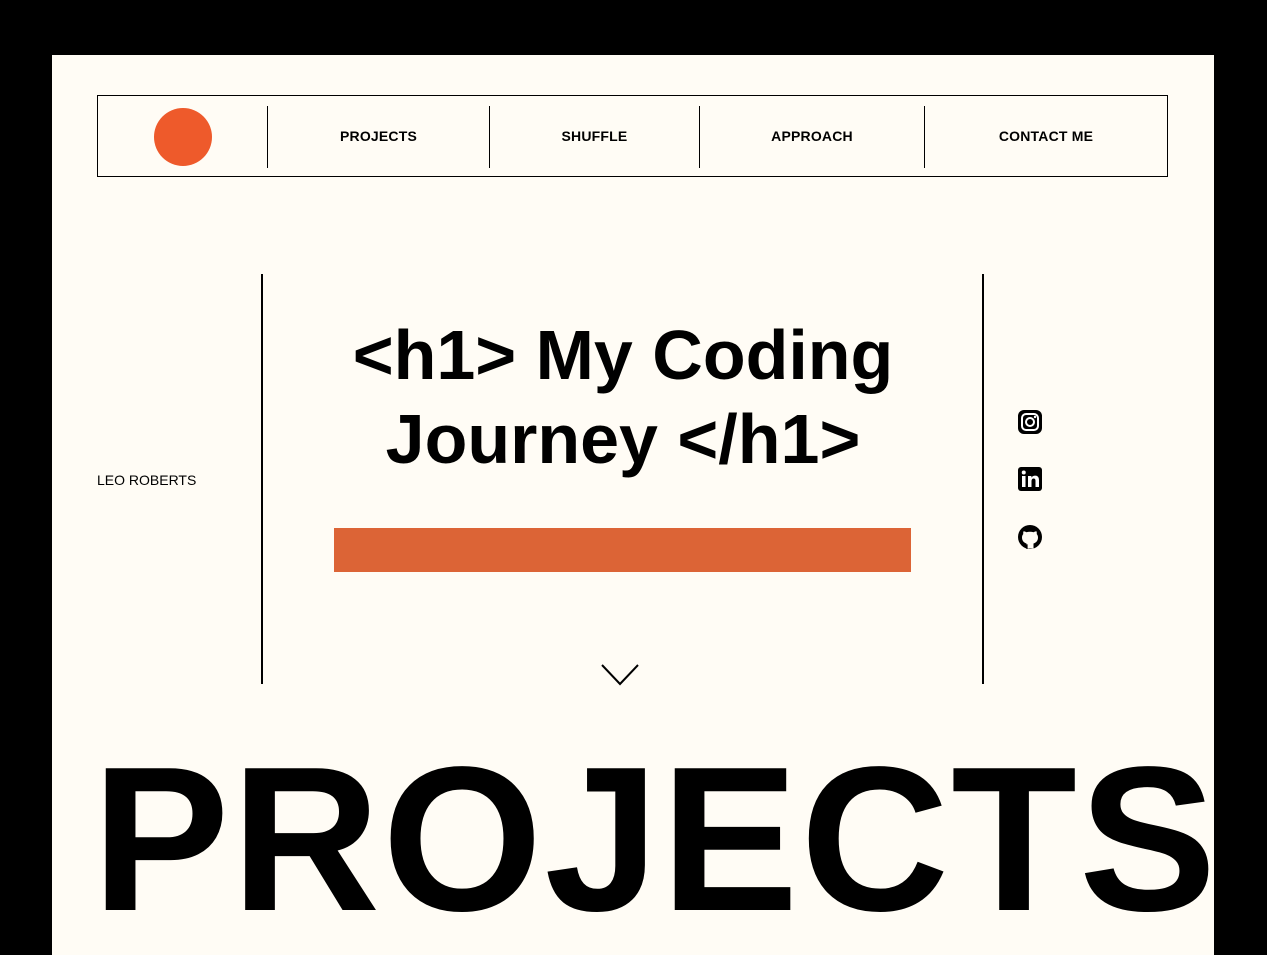  What do you see at coordinates (1046, 136) in the screenshot?
I see `nav-contact-link: CONTACT ME` at bounding box center [1046, 136].